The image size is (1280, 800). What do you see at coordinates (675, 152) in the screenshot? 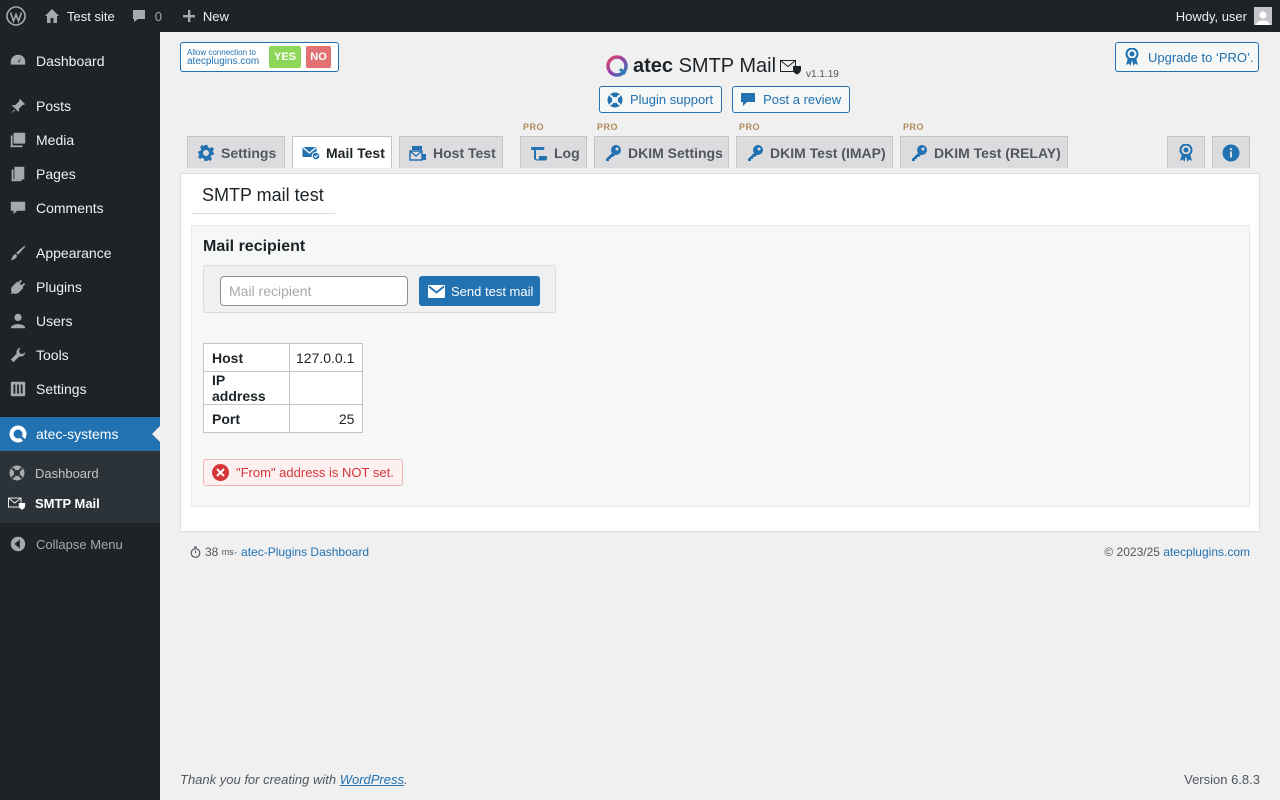
I see `tab-label: DKIM Settings` at bounding box center [675, 152].